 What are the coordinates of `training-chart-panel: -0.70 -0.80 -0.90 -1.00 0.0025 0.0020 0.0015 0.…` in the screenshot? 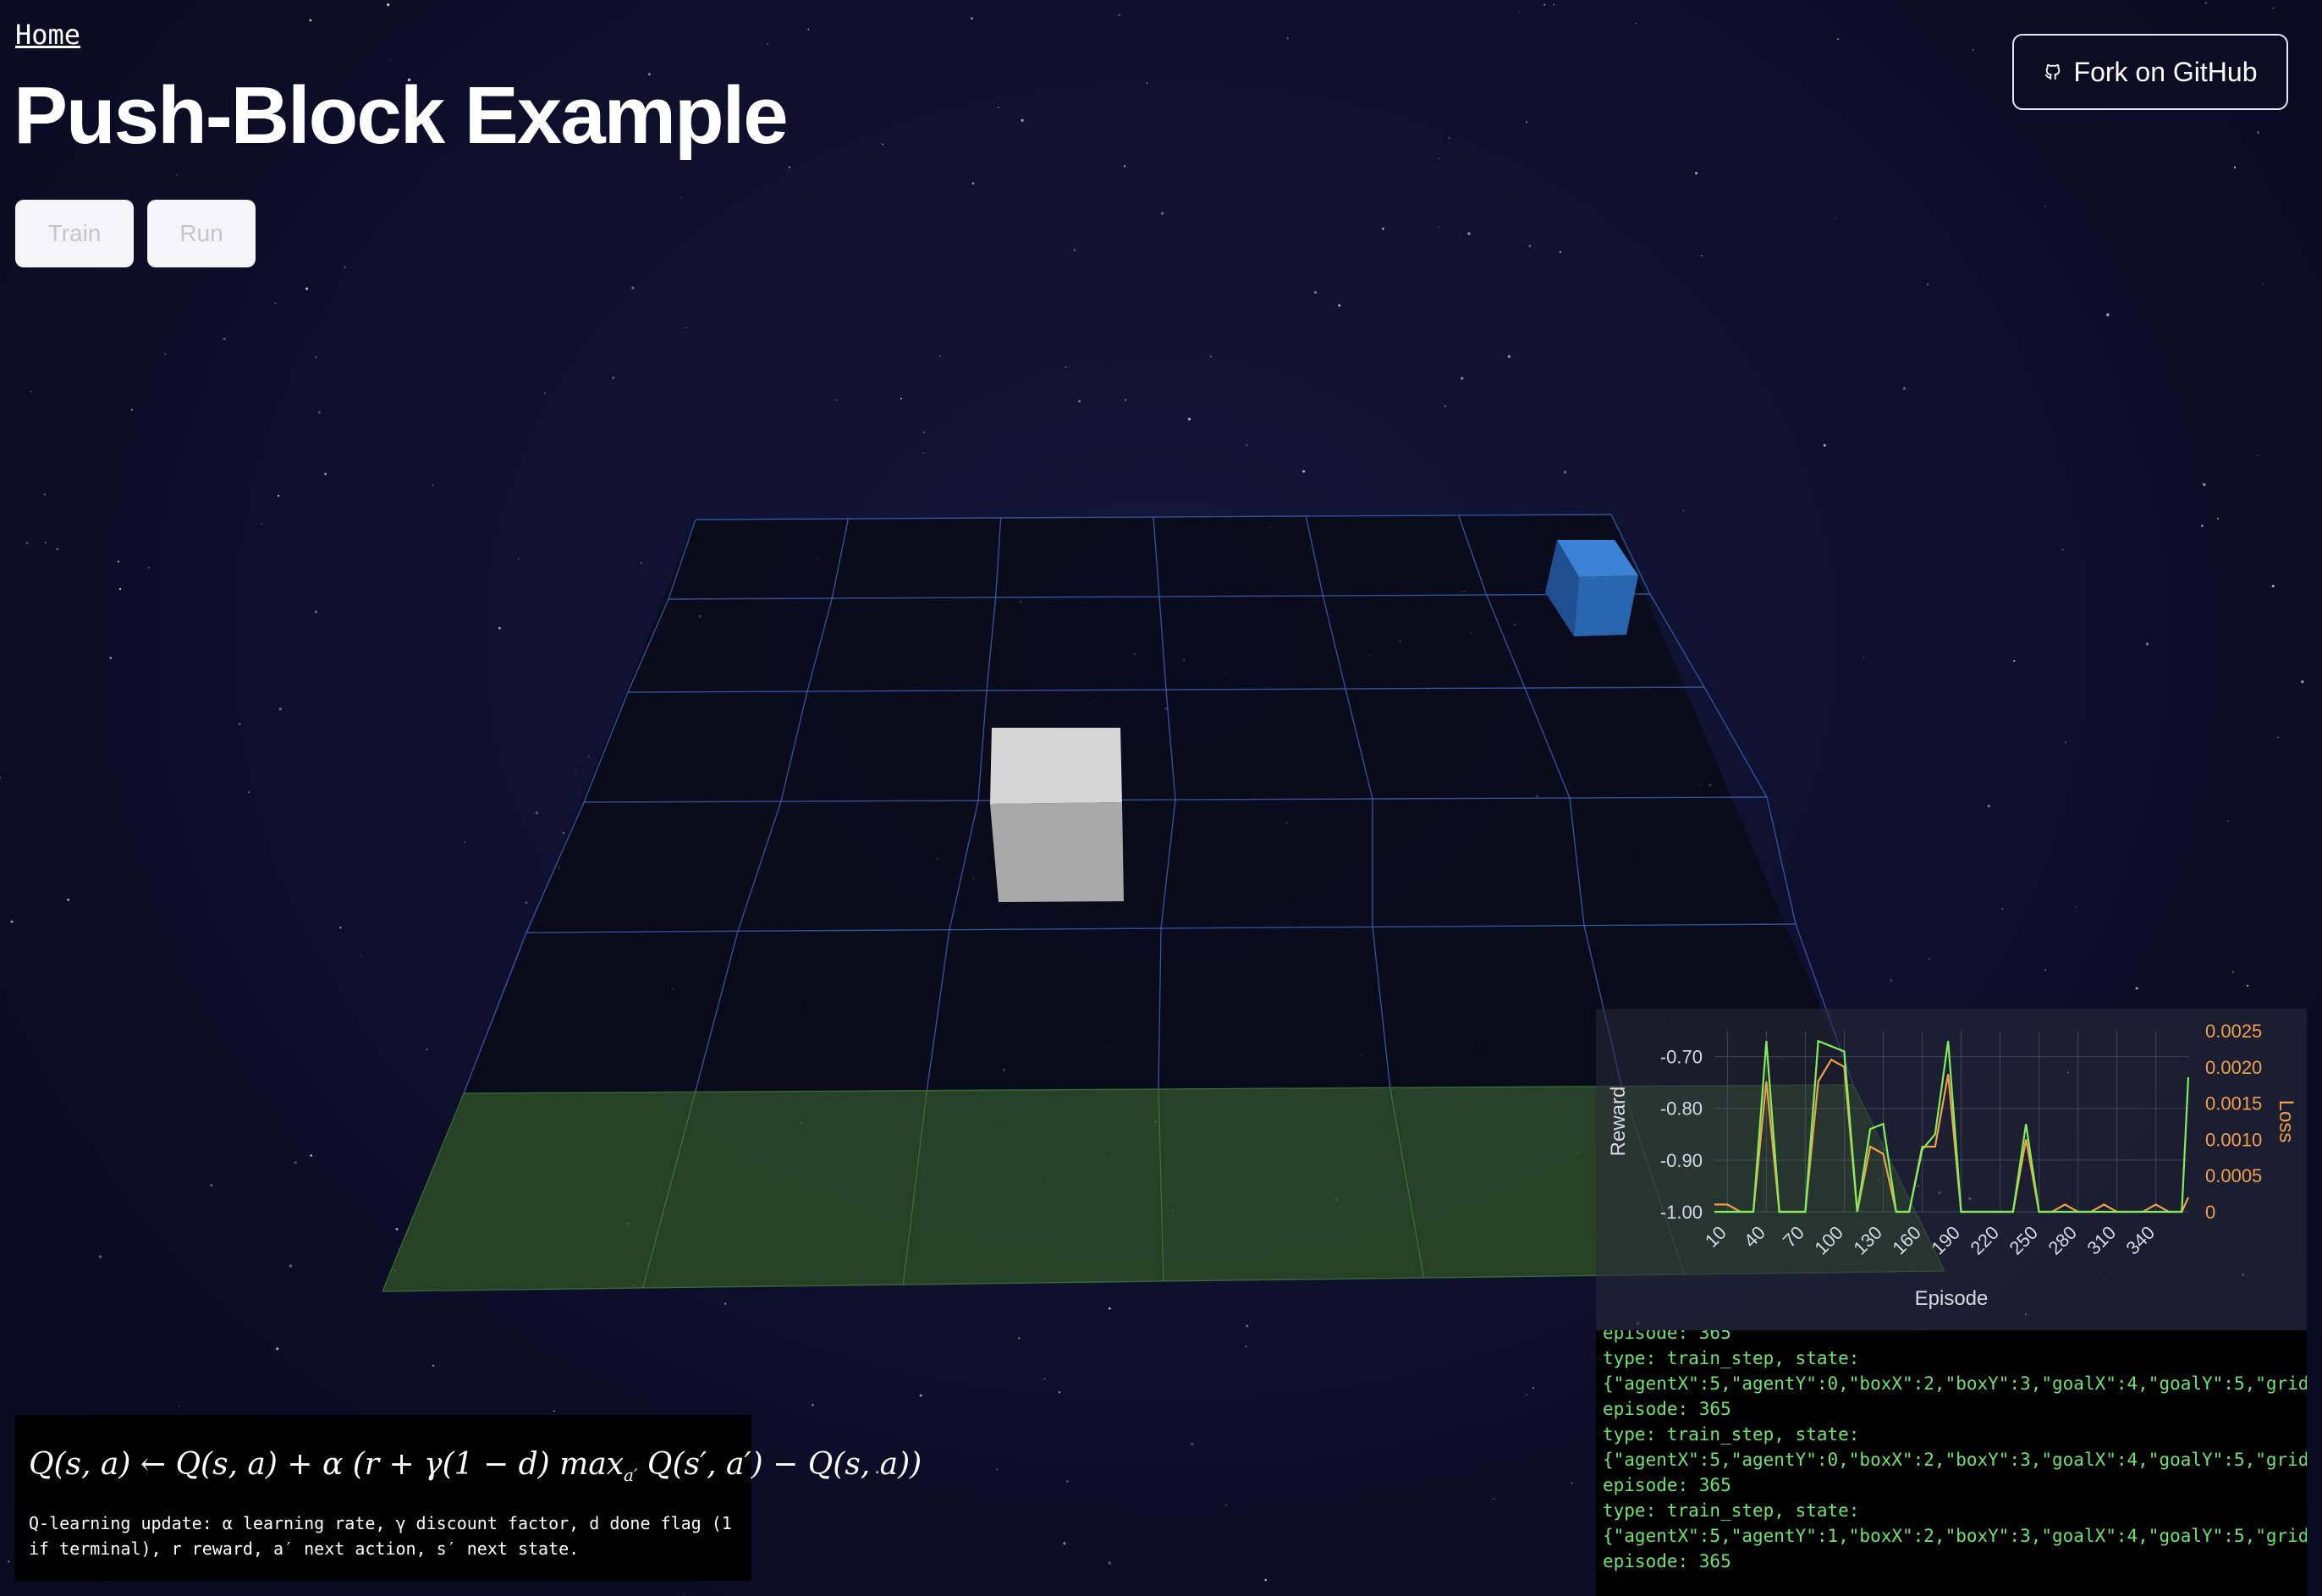 It's located at (1951, 1169).